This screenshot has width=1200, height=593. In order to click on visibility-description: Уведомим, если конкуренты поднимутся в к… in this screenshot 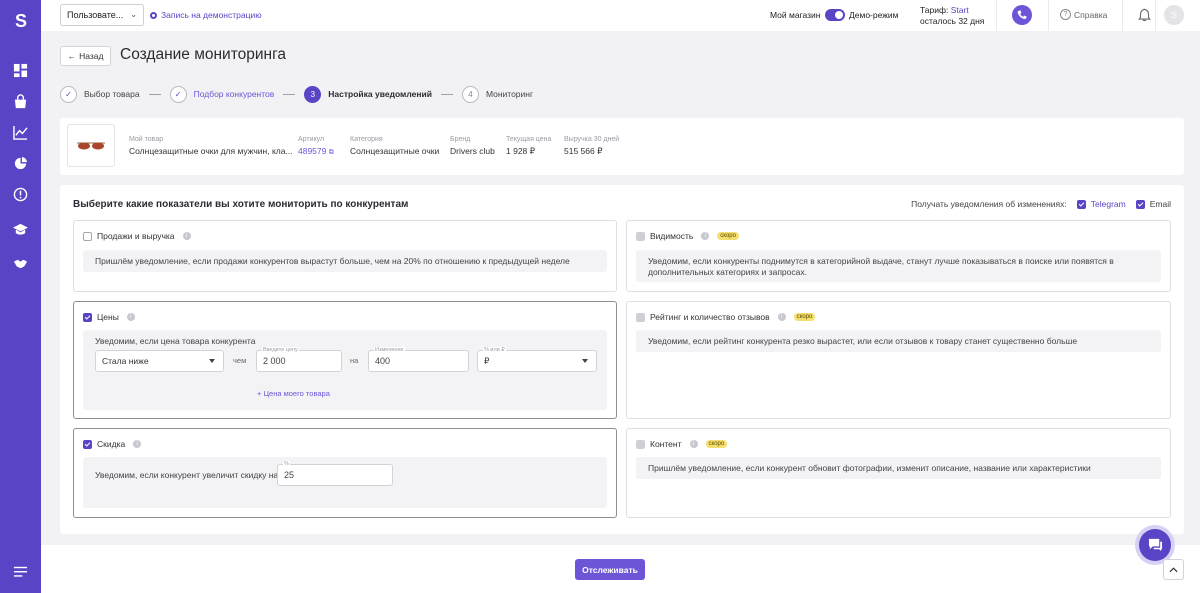, I will do `click(898, 266)`.